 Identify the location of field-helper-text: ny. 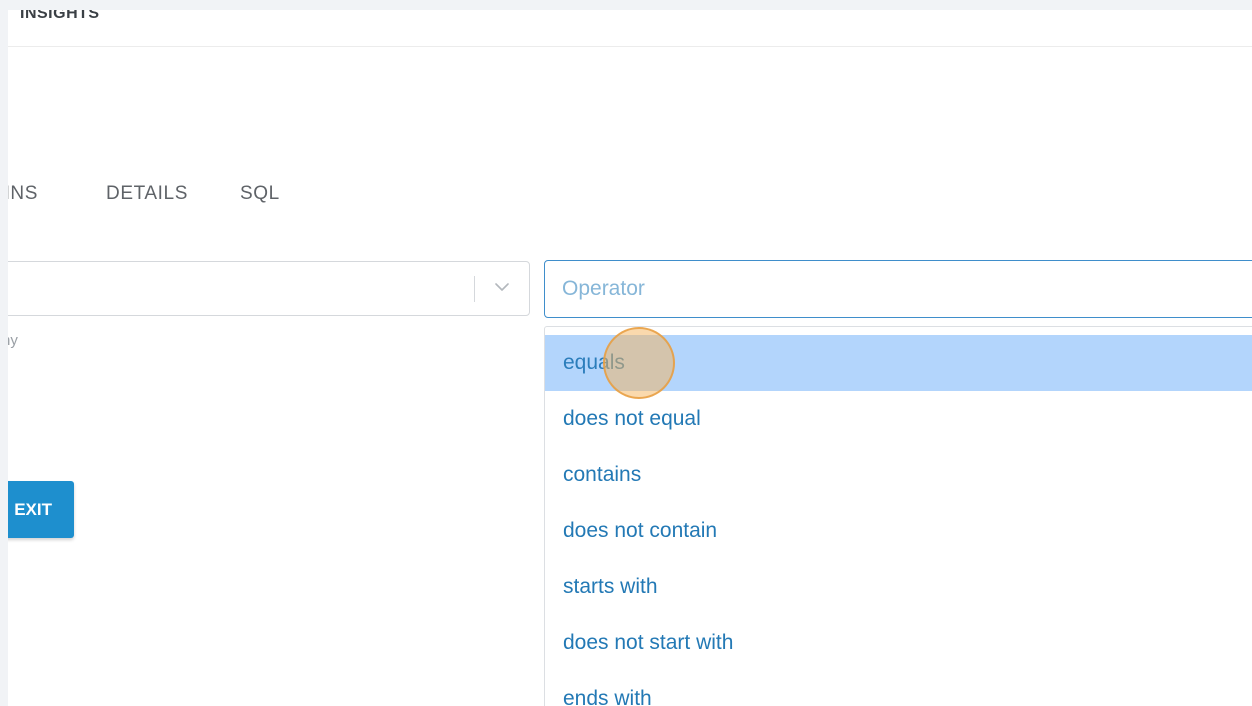
(13, 340).